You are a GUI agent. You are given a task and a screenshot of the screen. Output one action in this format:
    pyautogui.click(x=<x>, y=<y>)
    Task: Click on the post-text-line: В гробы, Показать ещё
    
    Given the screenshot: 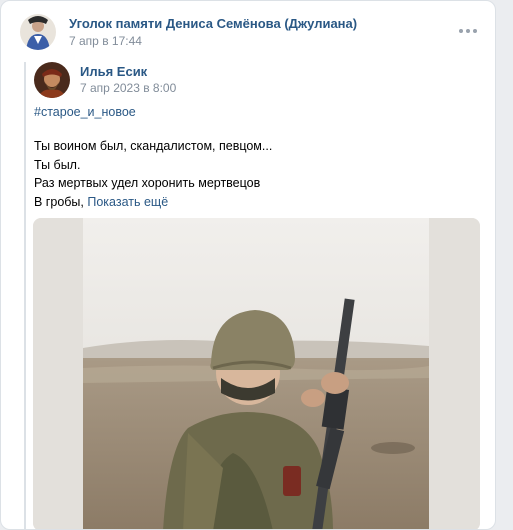 What is the action you would take?
    pyautogui.click(x=153, y=202)
    